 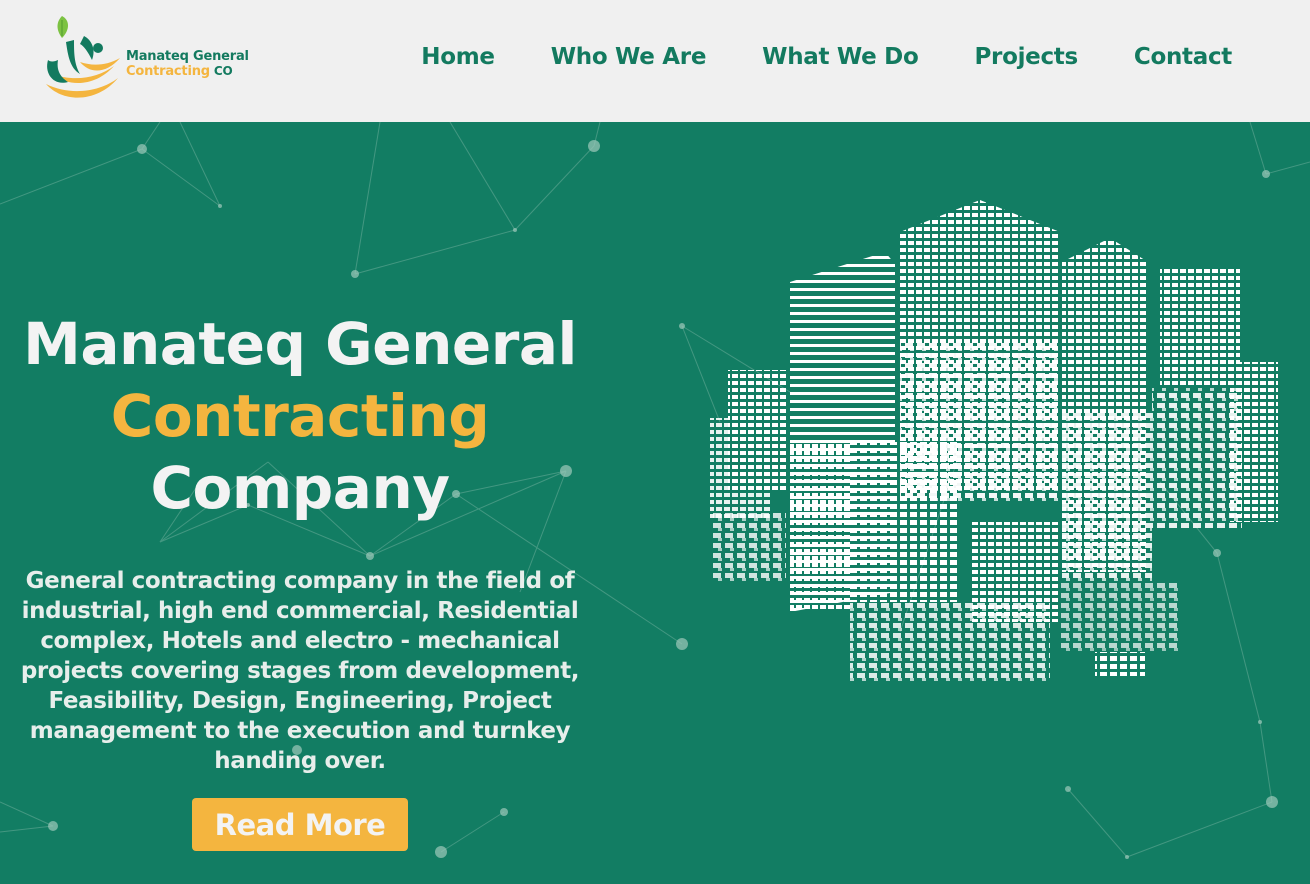 I want to click on brand-wordmark: Manateq General Contracting CO, so click(x=187, y=64).